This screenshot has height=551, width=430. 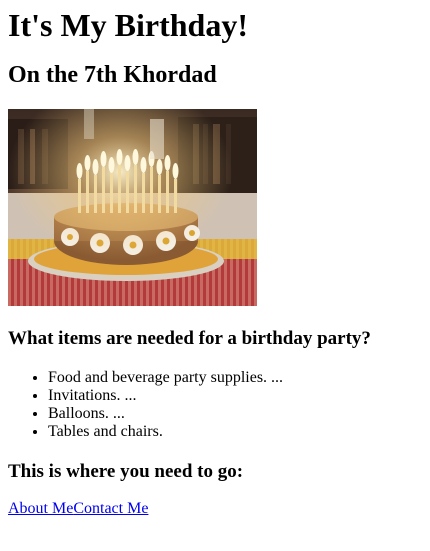 I want to click on contact-me-link: Contact Me, so click(x=110, y=508).